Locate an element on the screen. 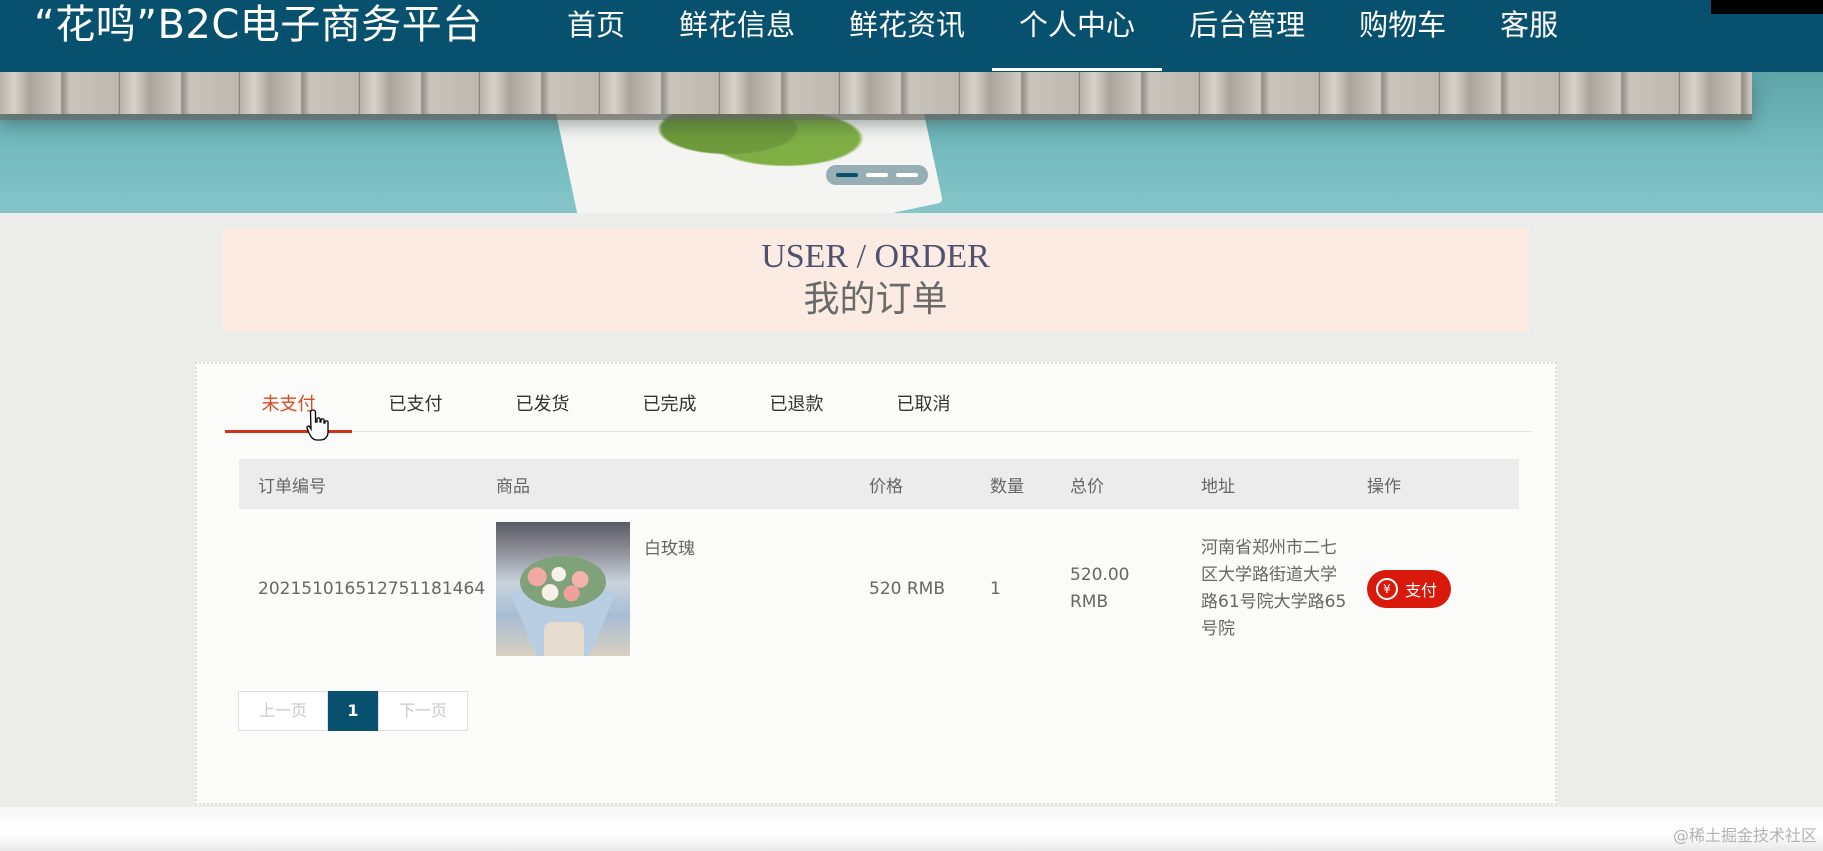  page-title-en: USER / ORDER is located at coordinates (875, 256).